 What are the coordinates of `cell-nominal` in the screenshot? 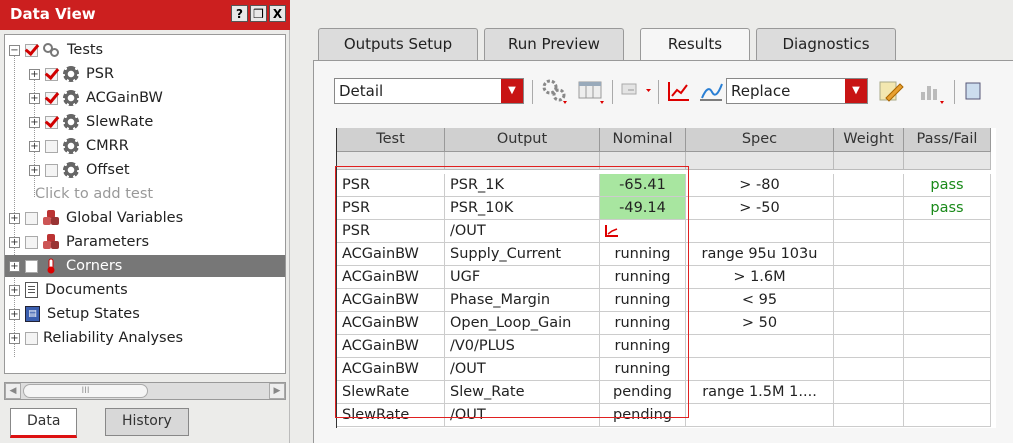 It's located at (643, 231).